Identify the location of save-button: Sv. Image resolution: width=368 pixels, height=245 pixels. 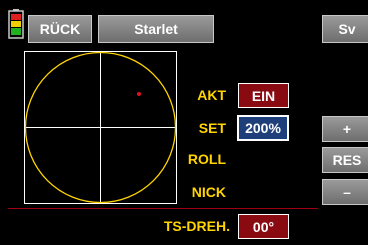
(345, 29).